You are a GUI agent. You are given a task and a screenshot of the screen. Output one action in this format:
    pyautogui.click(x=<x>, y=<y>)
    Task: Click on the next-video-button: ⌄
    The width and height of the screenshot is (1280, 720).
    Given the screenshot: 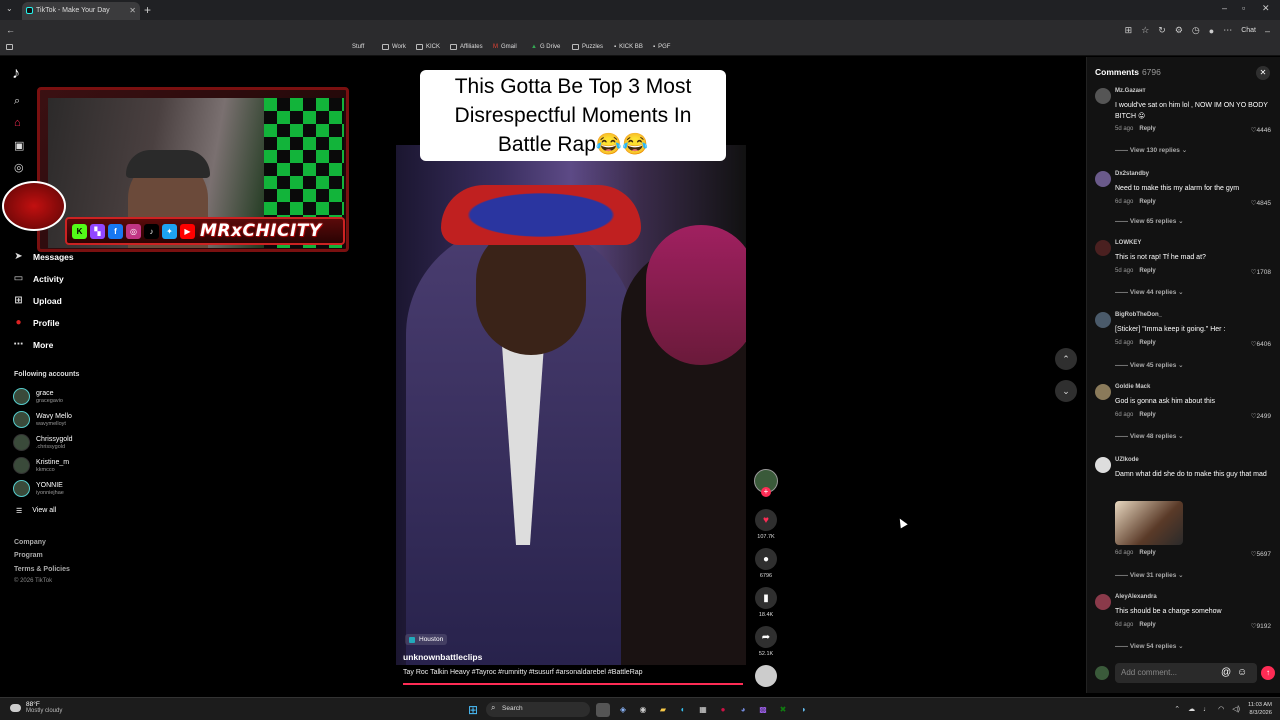 What is the action you would take?
    pyautogui.click(x=1066, y=391)
    